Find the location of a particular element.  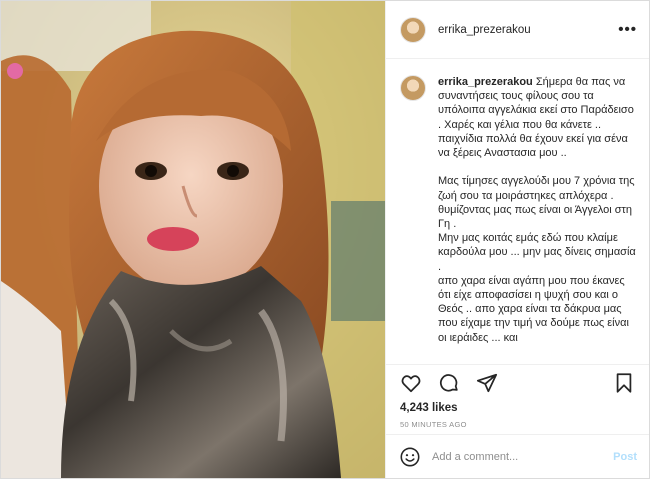

likes-count: 4,243 likes is located at coordinates (517, 408).